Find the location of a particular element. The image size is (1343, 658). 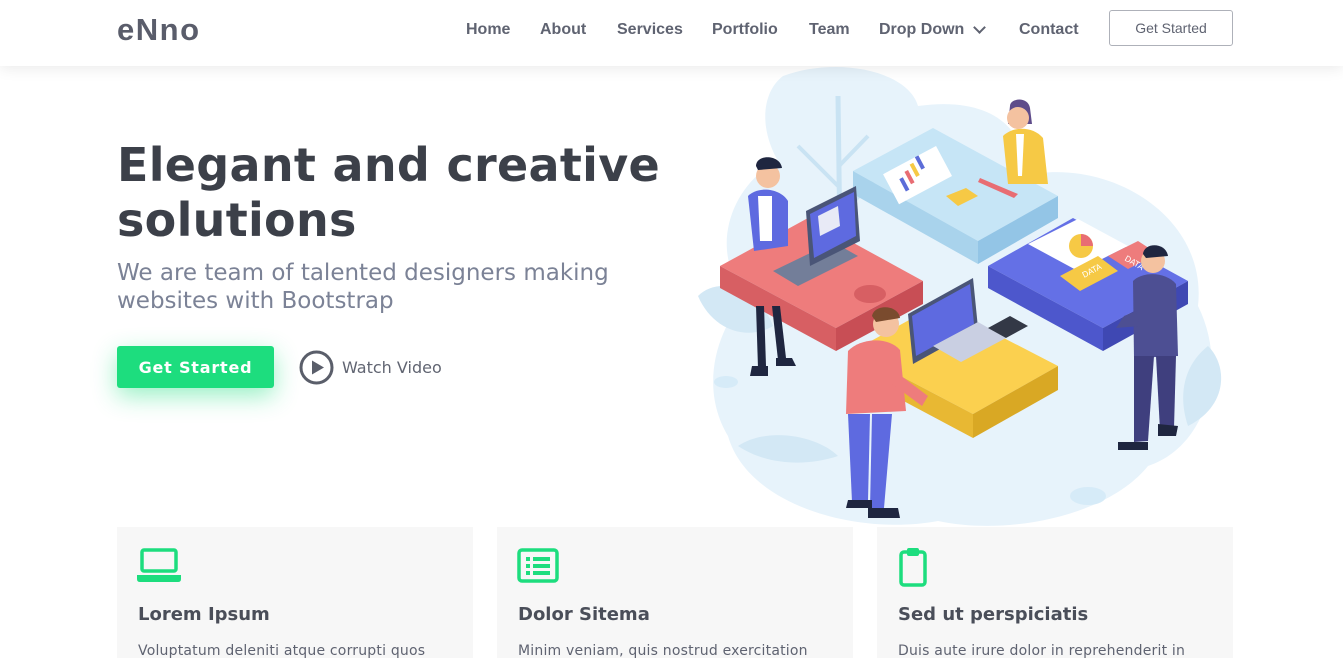

laptop-icon is located at coordinates (159, 565).